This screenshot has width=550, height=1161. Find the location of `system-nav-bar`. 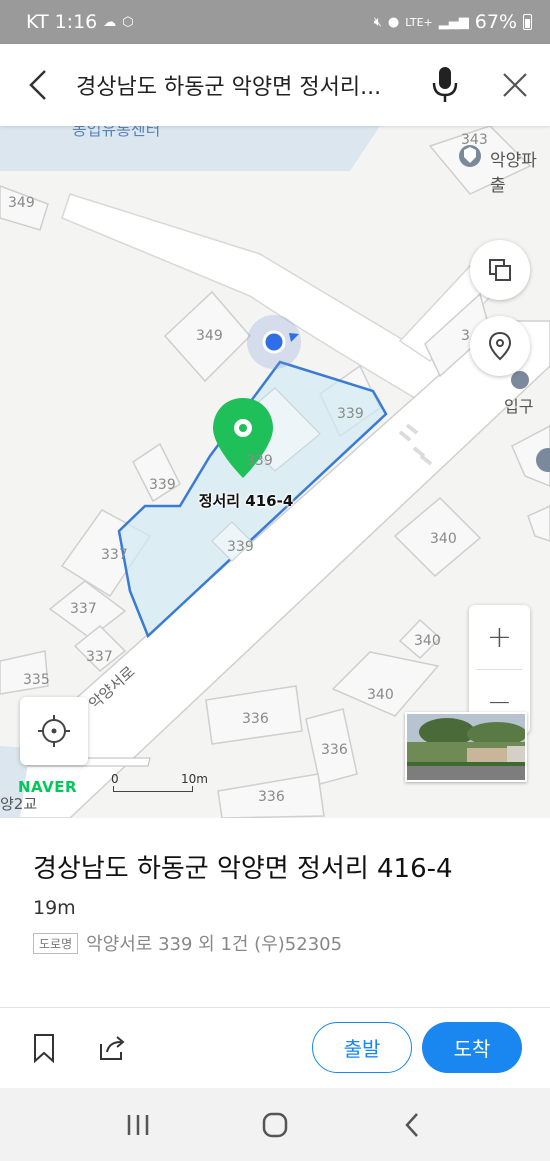

system-nav-bar is located at coordinates (275, 1124).